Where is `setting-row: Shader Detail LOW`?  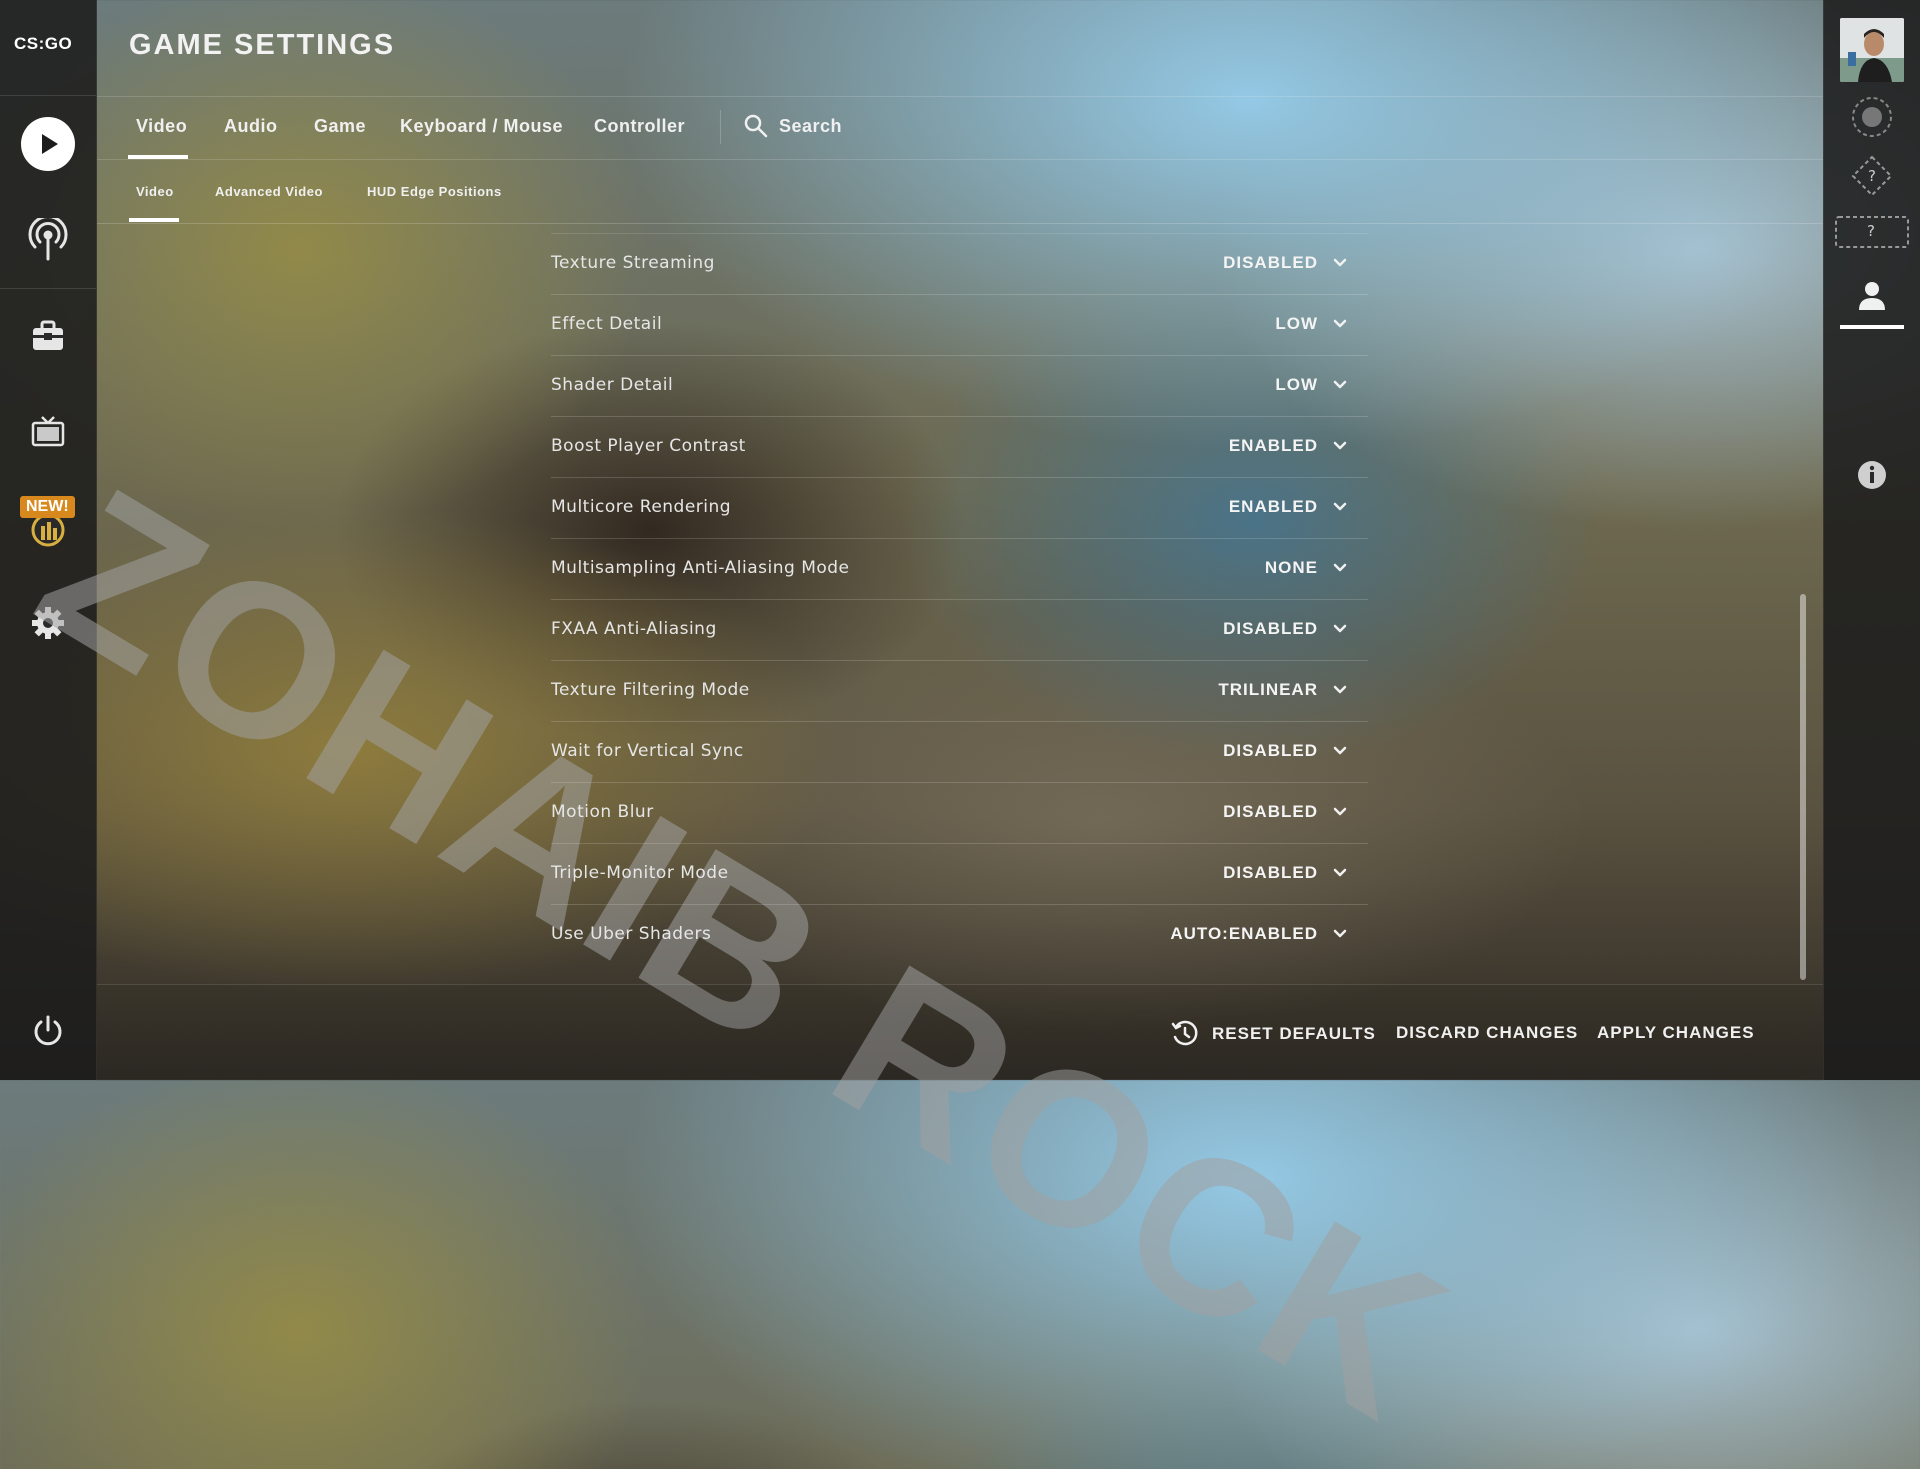
setting-row: Shader Detail LOW is located at coordinates (959, 385).